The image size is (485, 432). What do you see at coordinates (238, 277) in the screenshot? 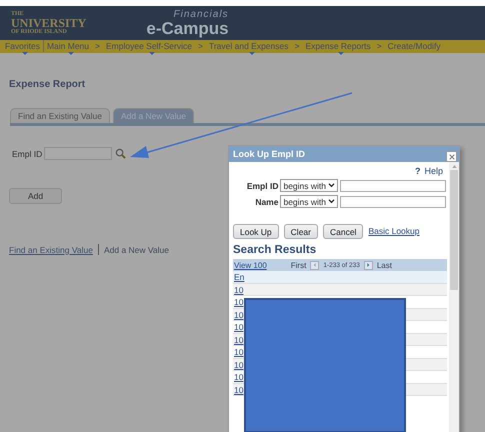
I see `column-header: En` at bounding box center [238, 277].